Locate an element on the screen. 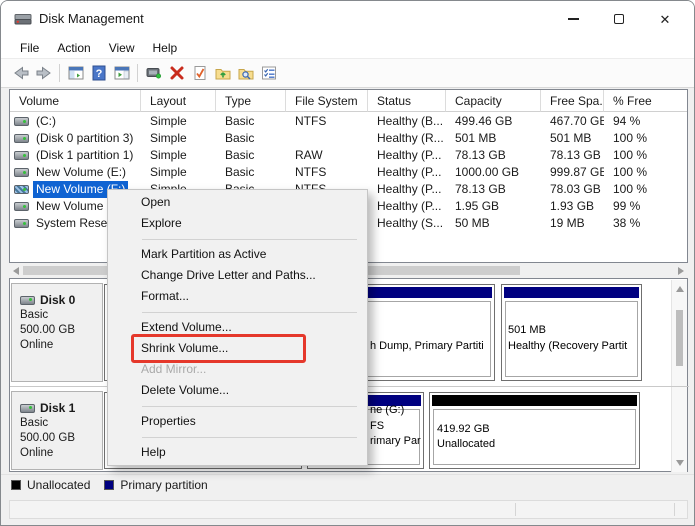  menu-action: Action is located at coordinates (73, 48).